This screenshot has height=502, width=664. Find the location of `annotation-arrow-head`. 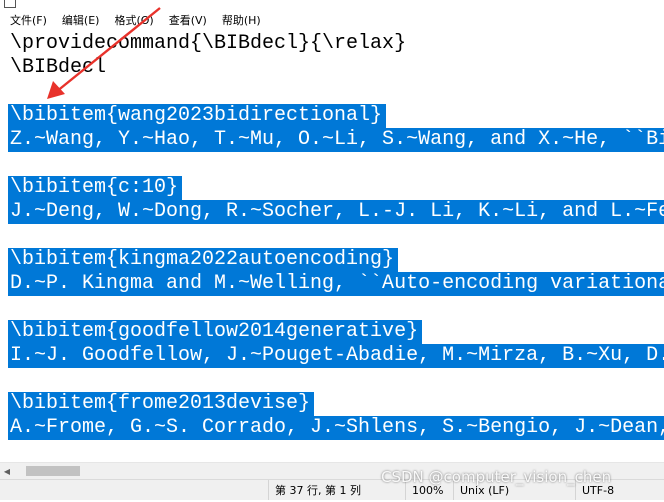

annotation-arrow-head is located at coordinates (56, 90).